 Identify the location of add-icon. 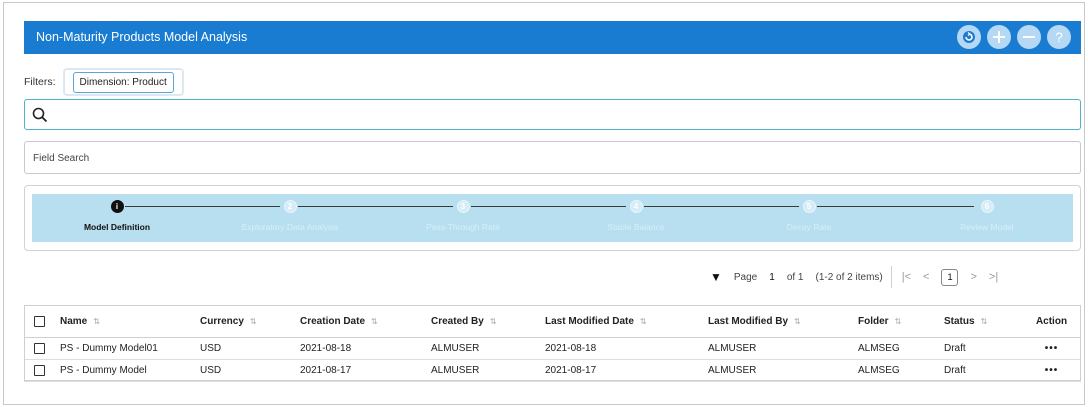
(999, 37).